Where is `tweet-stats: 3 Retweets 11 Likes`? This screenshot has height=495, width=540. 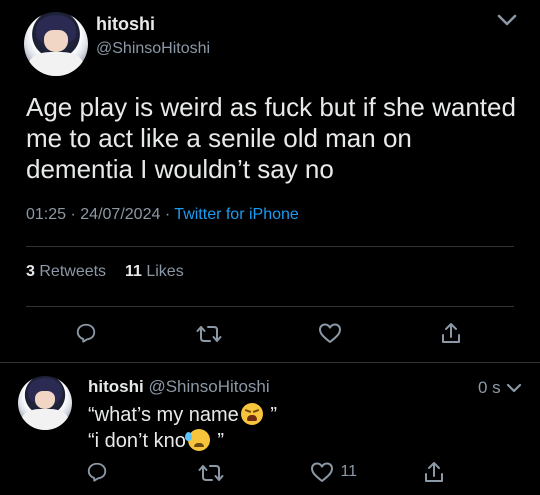
tweet-stats: 3 Retweets 11 Likes is located at coordinates (105, 272).